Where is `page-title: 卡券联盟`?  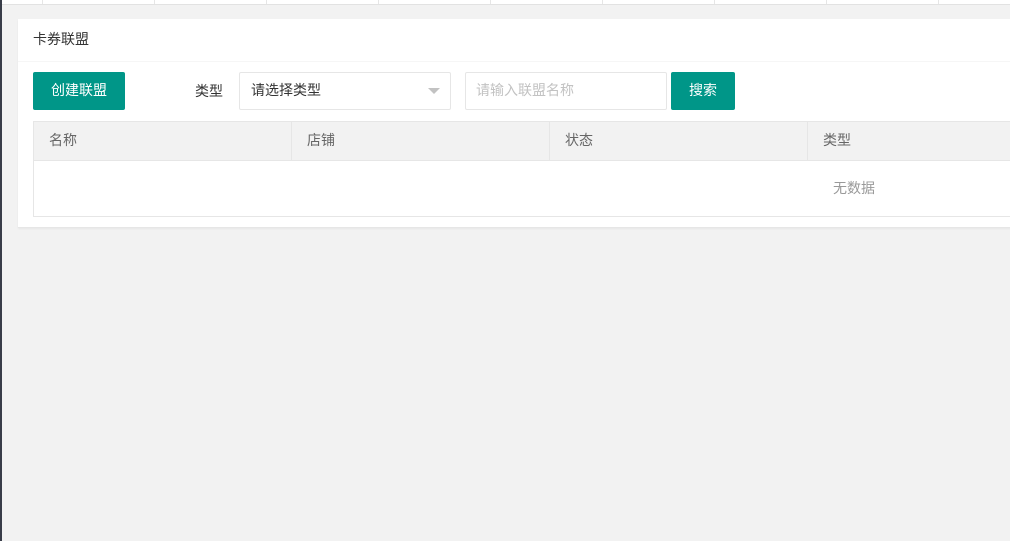
page-title: 卡券联盟 is located at coordinates (61, 40).